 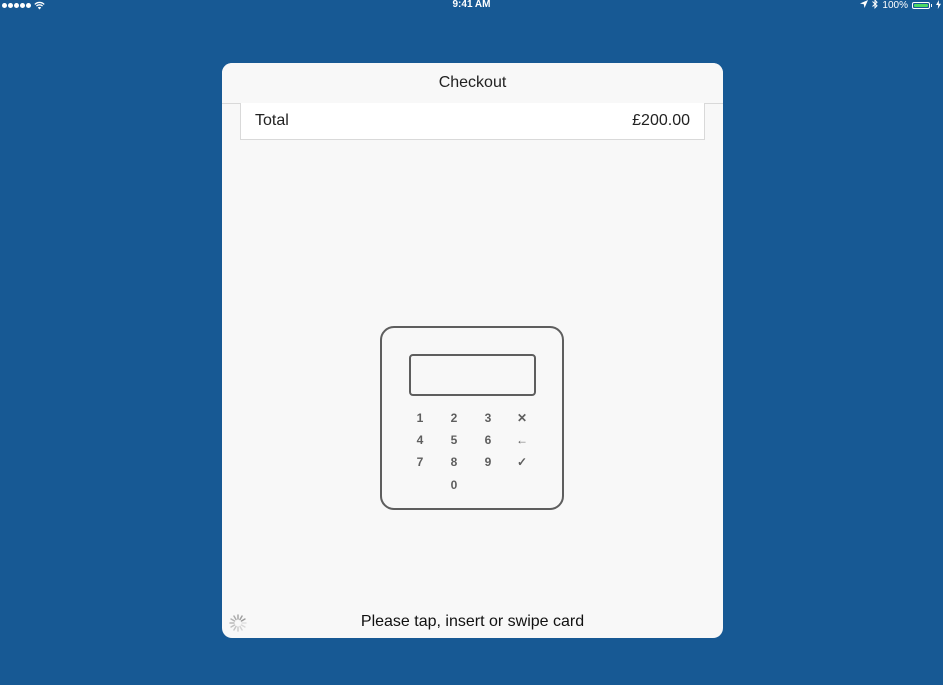 What do you see at coordinates (472, 375) in the screenshot?
I see `card-reader-screen` at bounding box center [472, 375].